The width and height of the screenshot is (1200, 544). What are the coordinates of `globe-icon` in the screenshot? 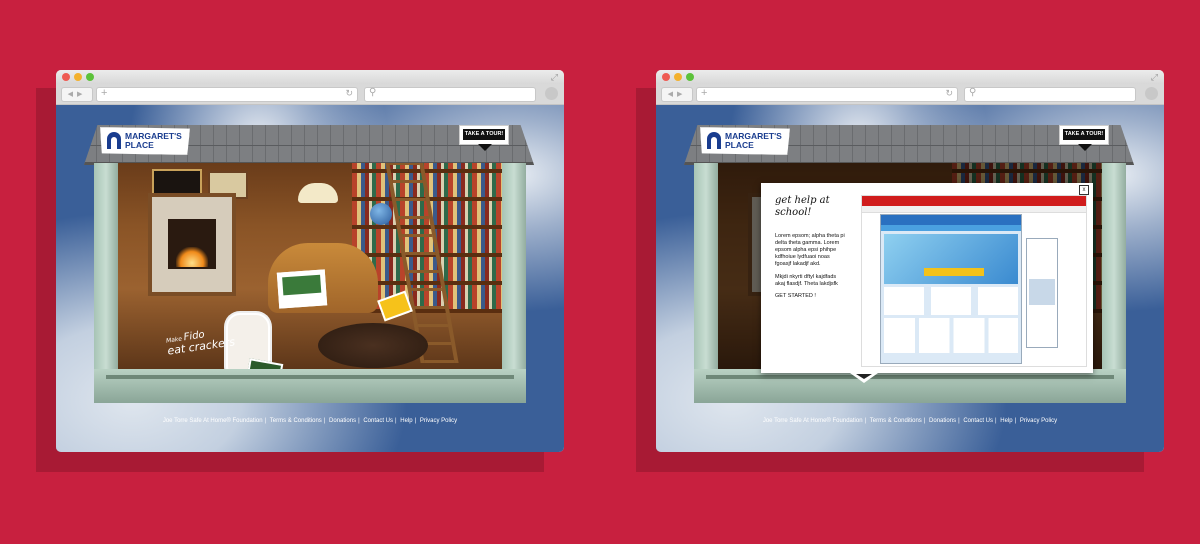 It's located at (381, 214).